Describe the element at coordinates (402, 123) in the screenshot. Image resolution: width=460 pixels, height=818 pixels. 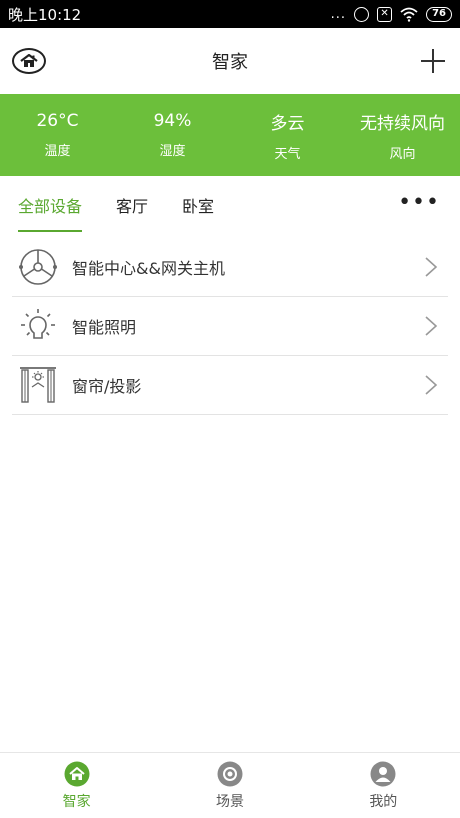
I see `weather-value: 无持续风向` at that location.